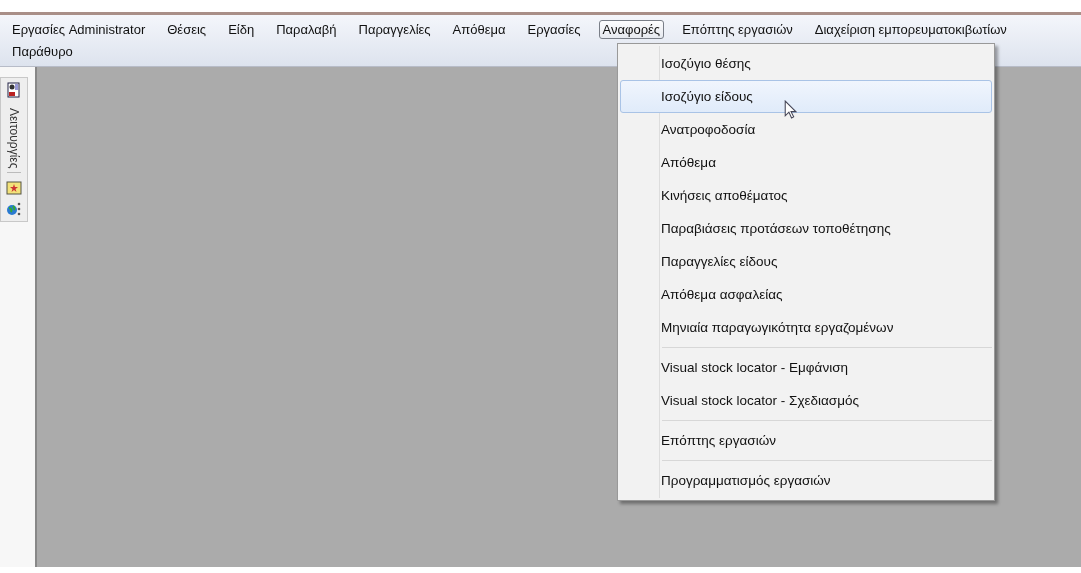 This screenshot has width=1081, height=573. Describe the element at coordinates (187, 29) in the screenshot. I see `menu-item: Θέσεις` at that location.